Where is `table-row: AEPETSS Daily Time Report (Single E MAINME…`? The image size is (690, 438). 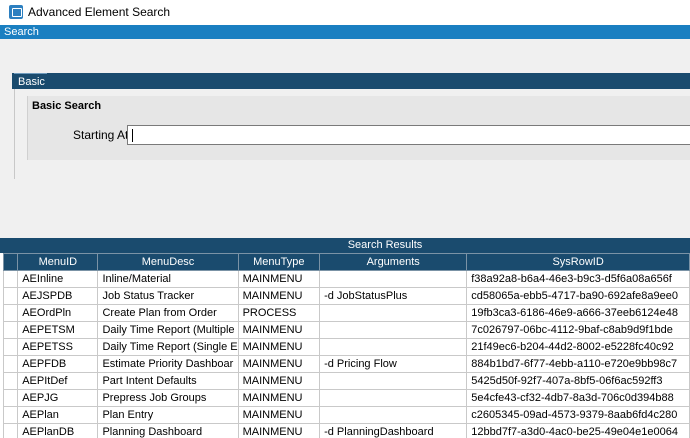
table-row: AEPETSS Daily Time Report (Single E MAINME… is located at coordinates (346, 347).